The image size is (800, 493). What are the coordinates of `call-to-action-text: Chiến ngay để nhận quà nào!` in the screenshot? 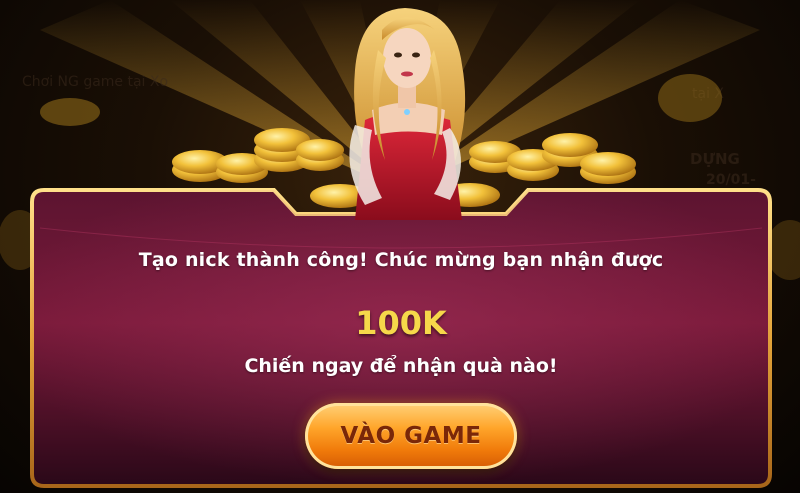 It's located at (401, 366).